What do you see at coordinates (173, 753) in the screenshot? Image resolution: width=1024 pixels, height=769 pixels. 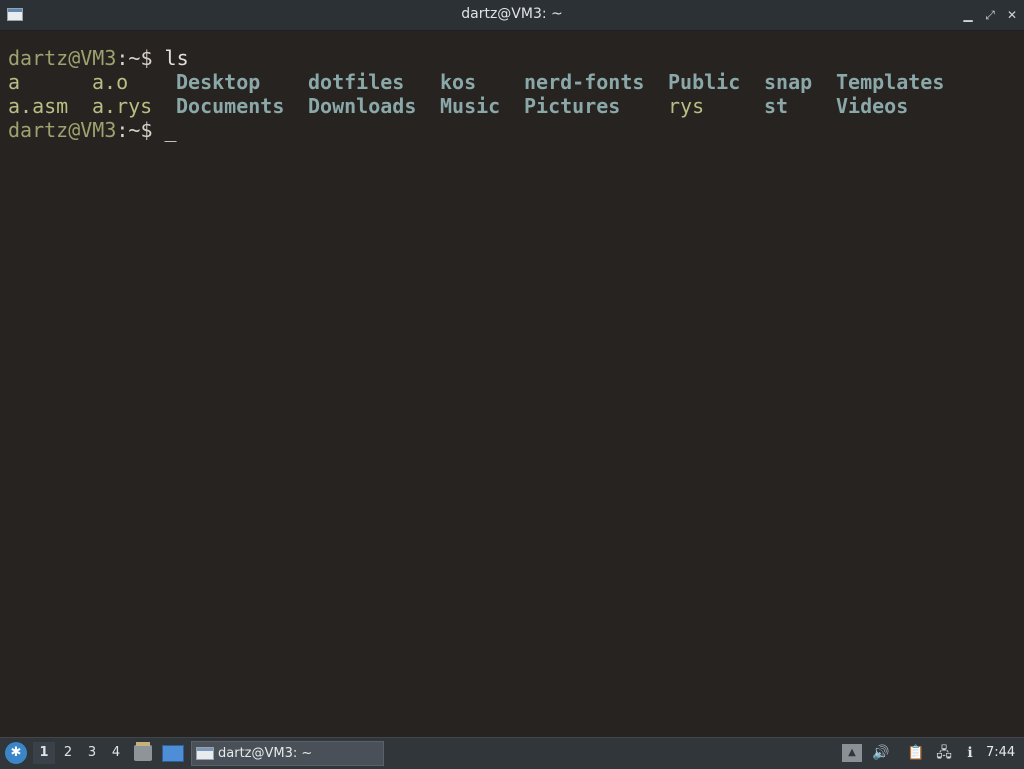 I see `show-desktop-icon` at bounding box center [173, 753].